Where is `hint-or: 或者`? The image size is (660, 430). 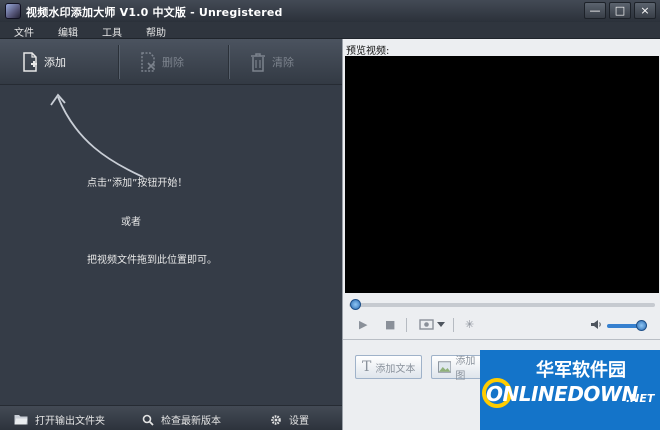 hint-or: 或者 is located at coordinates (131, 222).